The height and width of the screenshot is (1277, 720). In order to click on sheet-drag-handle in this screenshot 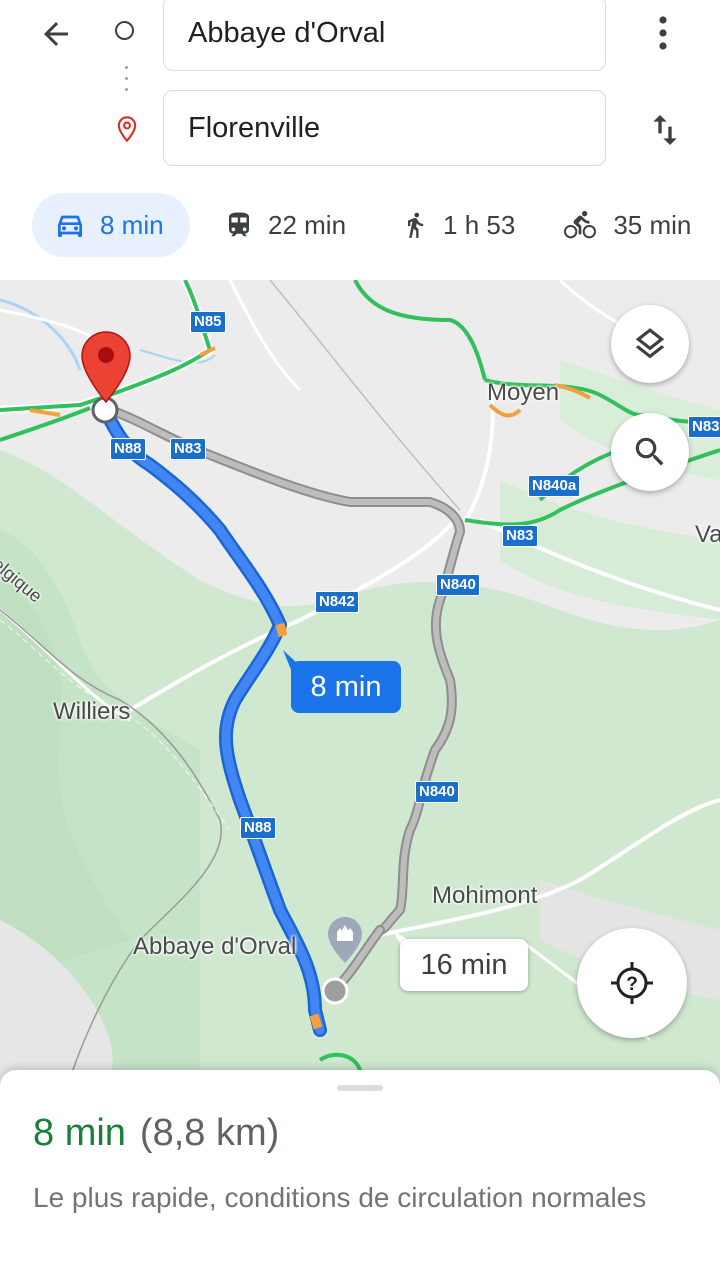, I will do `click(360, 1088)`.